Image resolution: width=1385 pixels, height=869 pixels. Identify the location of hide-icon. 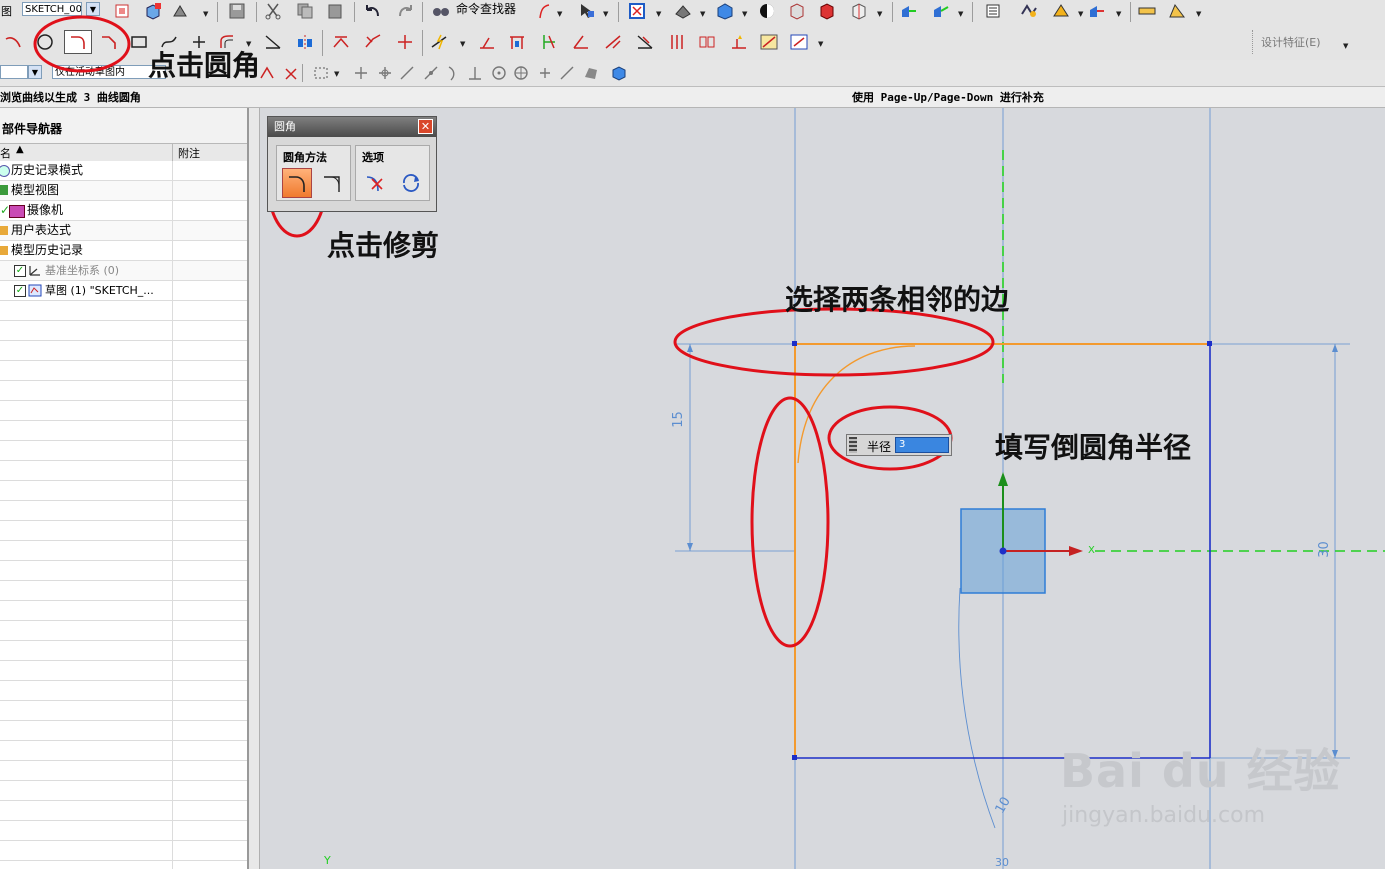
(797, 11).